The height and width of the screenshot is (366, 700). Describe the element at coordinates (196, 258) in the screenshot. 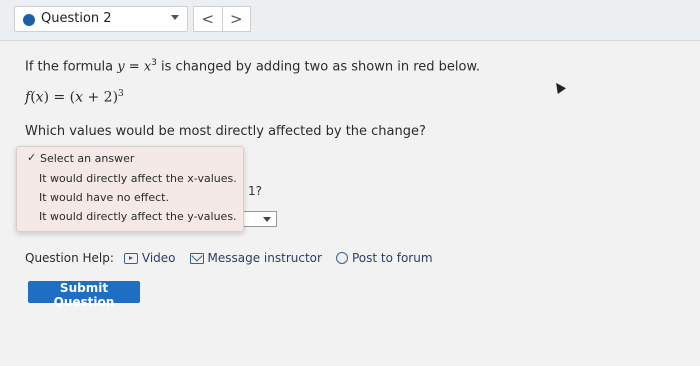

I see `mail-icon` at that location.